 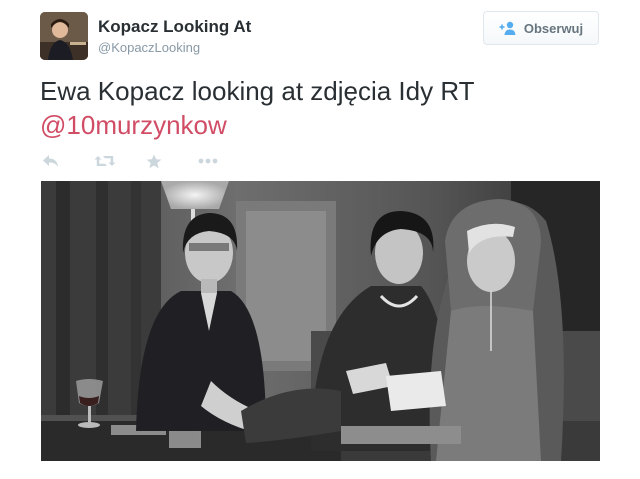 I want to click on reply-button, so click(x=68, y=161).